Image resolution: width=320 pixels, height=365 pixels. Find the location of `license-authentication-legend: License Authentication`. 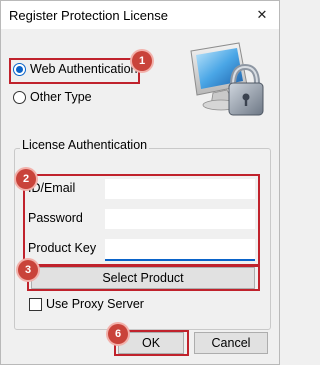

license-authentication-legend: License Authentication is located at coordinates (85, 145).